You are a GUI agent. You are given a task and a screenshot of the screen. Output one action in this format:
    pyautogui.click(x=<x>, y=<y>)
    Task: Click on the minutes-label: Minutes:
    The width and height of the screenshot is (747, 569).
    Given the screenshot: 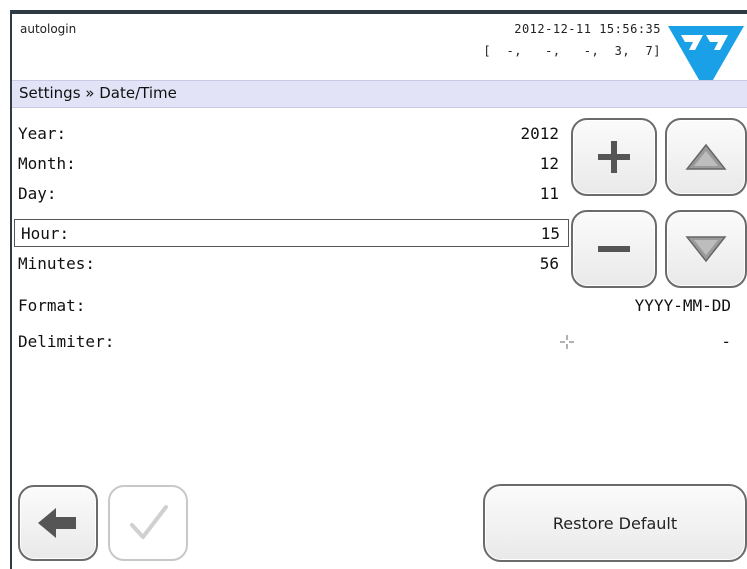 What is the action you would take?
    pyautogui.click(x=57, y=263)
    